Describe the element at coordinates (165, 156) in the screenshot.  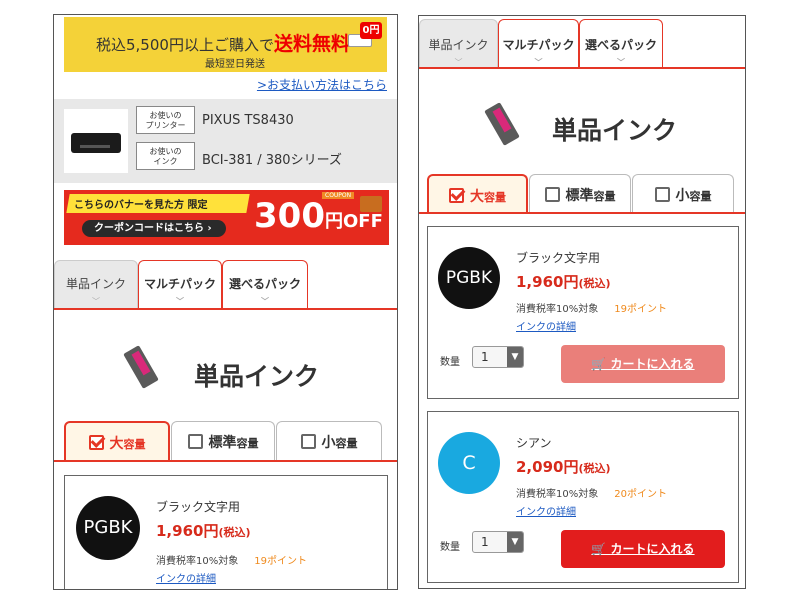
I see `ink-label: お使いの インク` at that location.